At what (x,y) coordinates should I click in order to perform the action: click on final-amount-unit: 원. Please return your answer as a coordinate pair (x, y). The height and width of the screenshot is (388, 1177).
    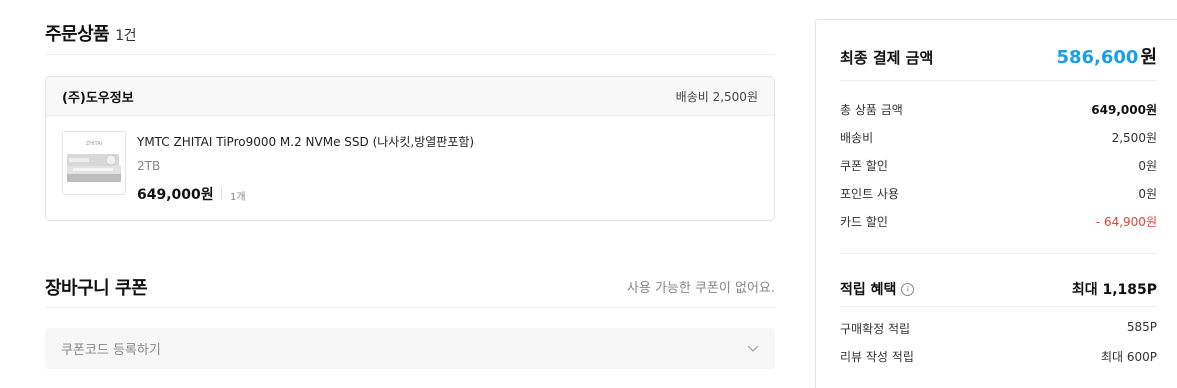
    Looking at the image, I should click on (1148, 57).